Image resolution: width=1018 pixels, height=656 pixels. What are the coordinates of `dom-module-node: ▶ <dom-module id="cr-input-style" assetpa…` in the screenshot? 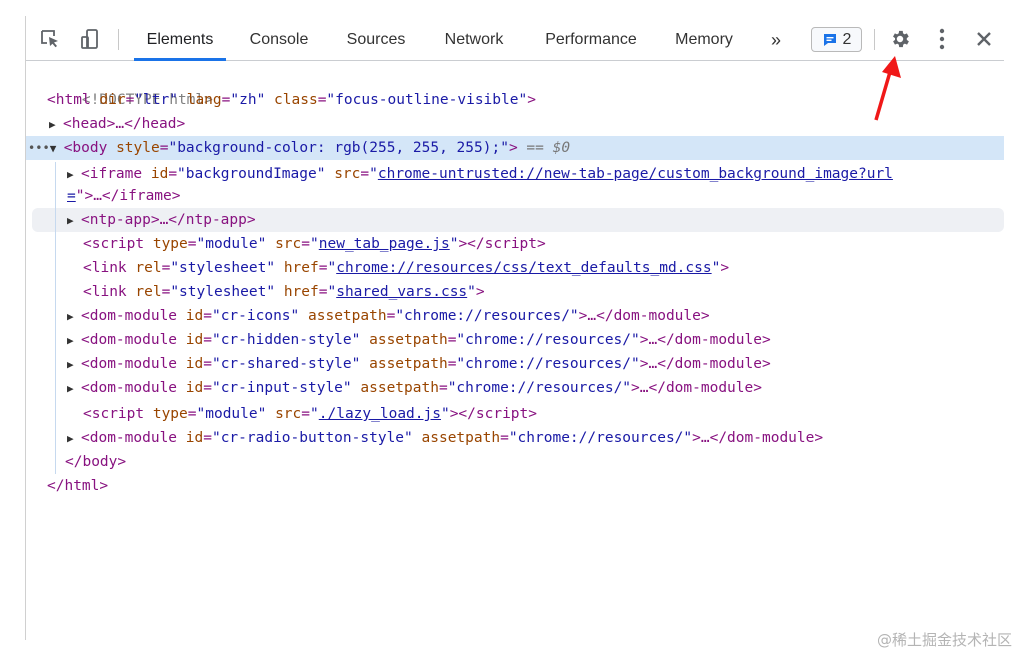 It's located at (414, 388).